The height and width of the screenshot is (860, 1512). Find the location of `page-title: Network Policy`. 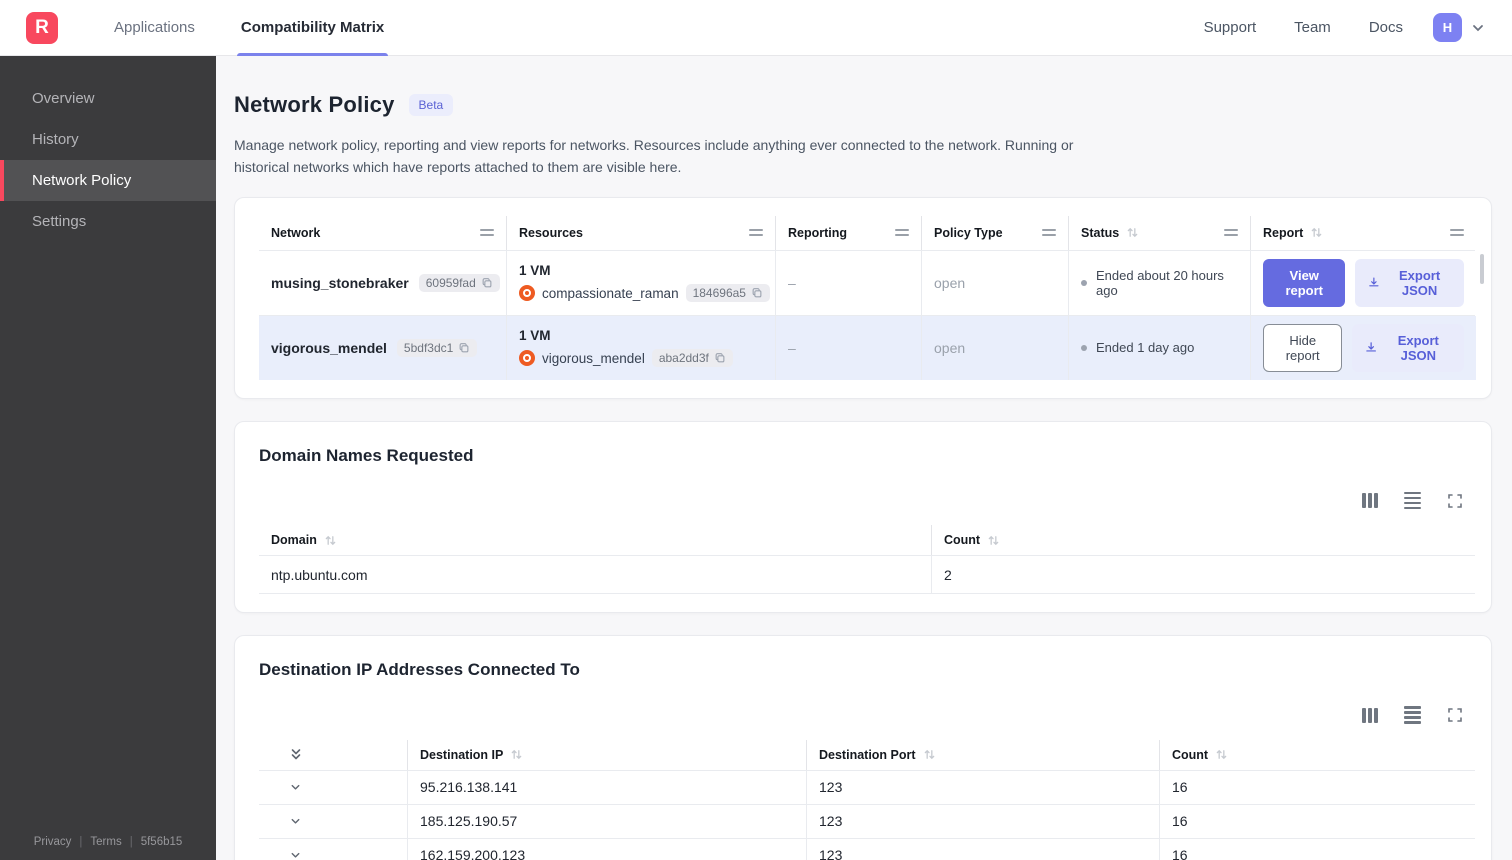

page-title: Network Policy is located at coordinates (314, 104).